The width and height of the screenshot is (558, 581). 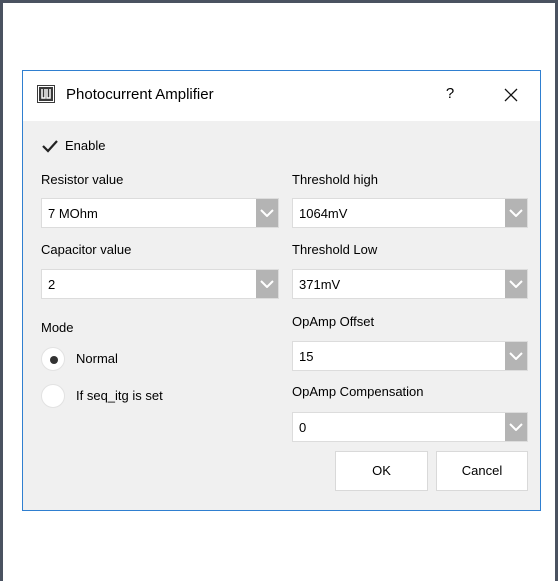 I want to click on mode-radio-seq-itg: If seq_itg is set, so click(x=141, y=397).